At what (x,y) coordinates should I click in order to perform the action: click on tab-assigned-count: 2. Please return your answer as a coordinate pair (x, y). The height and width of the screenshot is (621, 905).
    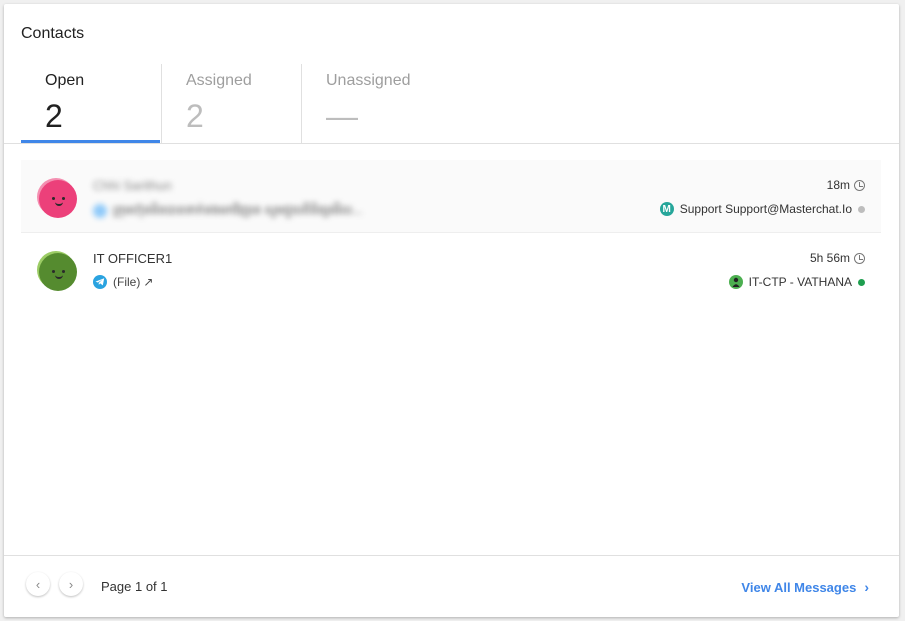
    Looking at the image, I should click on (195, 116).